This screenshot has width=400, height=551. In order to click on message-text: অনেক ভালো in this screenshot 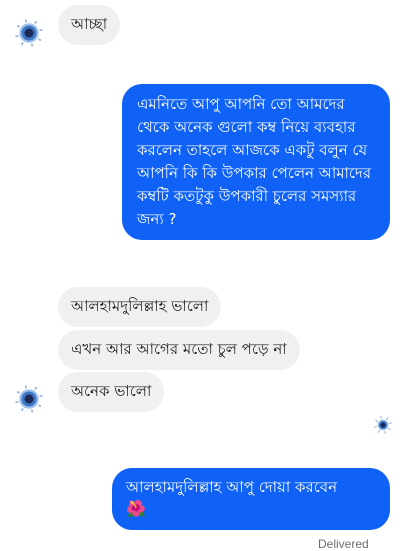, I will do `click(111, 391)`.